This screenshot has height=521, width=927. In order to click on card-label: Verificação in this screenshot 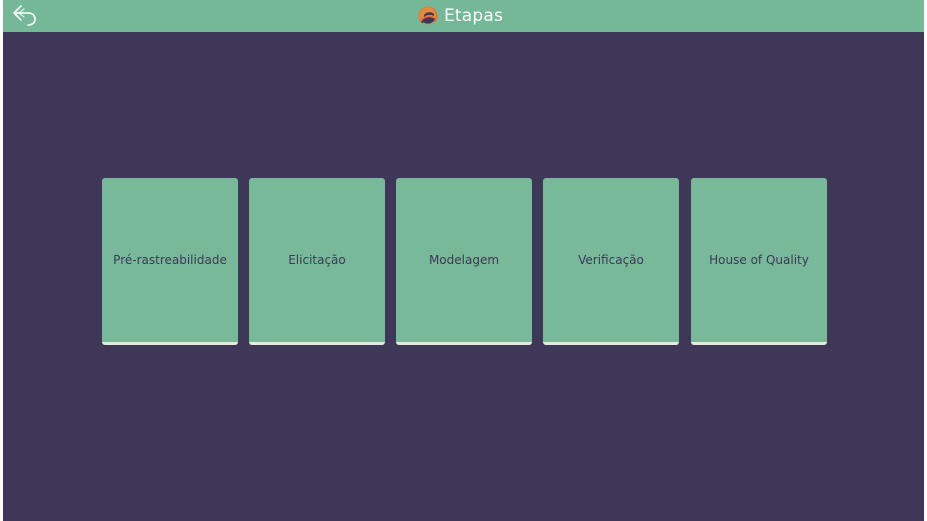, I will do `click(611, 260)`.